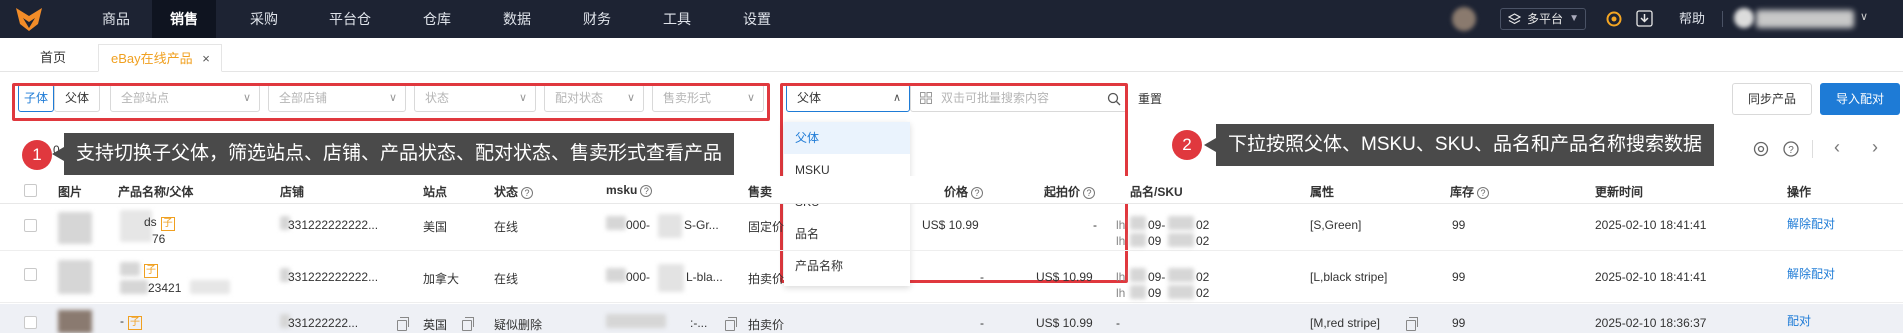 This screenshot has height=333, width=1903. I want to click on nav-item-sales: 销售, so click(184, 19).